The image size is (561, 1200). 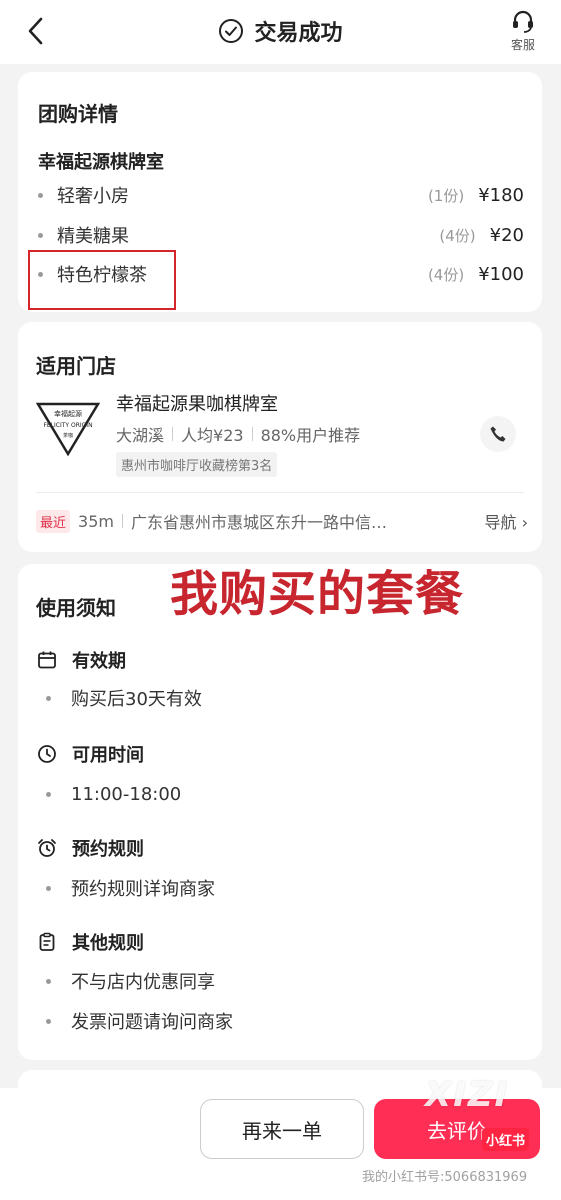 What do you see at coordinates (501, 195) in the screenshot?
I see `item-price: ¥180` at bounding box center [501, 195].